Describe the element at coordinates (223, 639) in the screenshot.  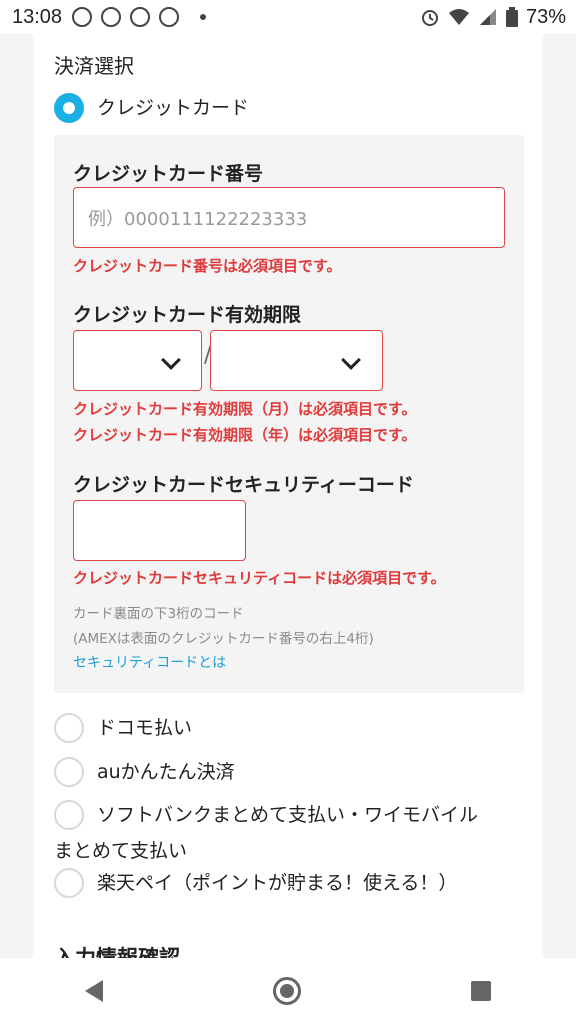
I see `security-note-amex: (AMEXは表面のクレジットカード番号の右上4桁)` at that location.